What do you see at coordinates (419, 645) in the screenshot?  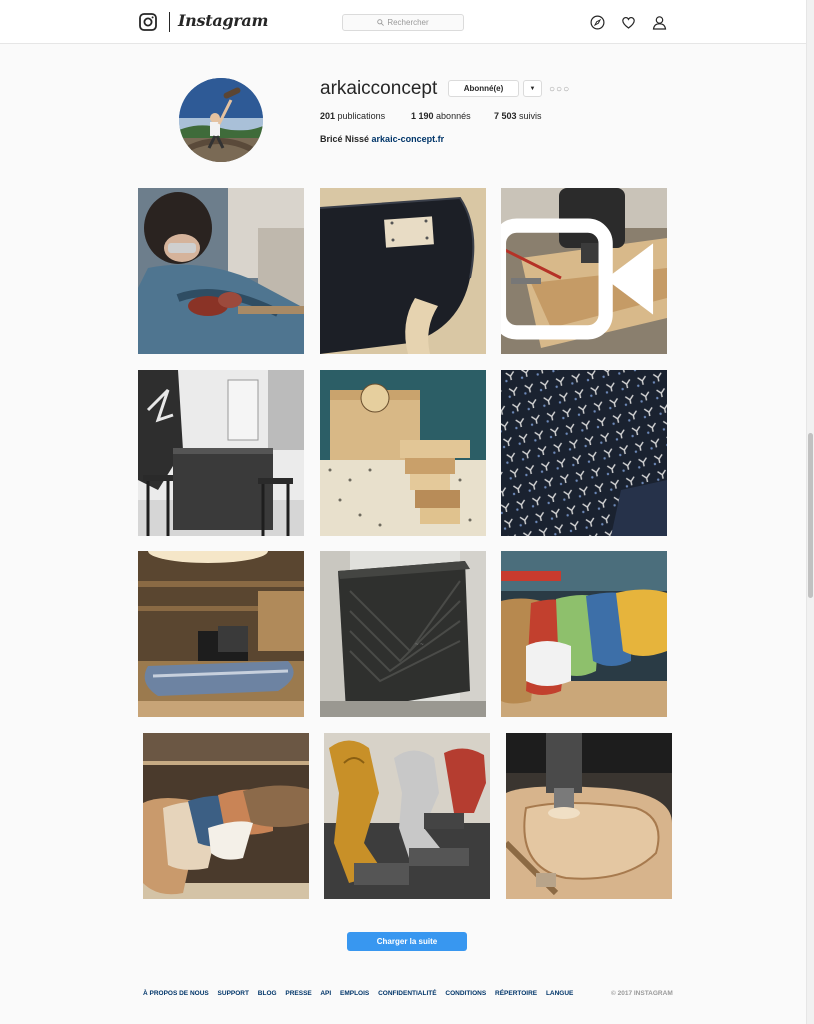 I see `counter-engraving: ~ ~` at bounding box center [419, 645].